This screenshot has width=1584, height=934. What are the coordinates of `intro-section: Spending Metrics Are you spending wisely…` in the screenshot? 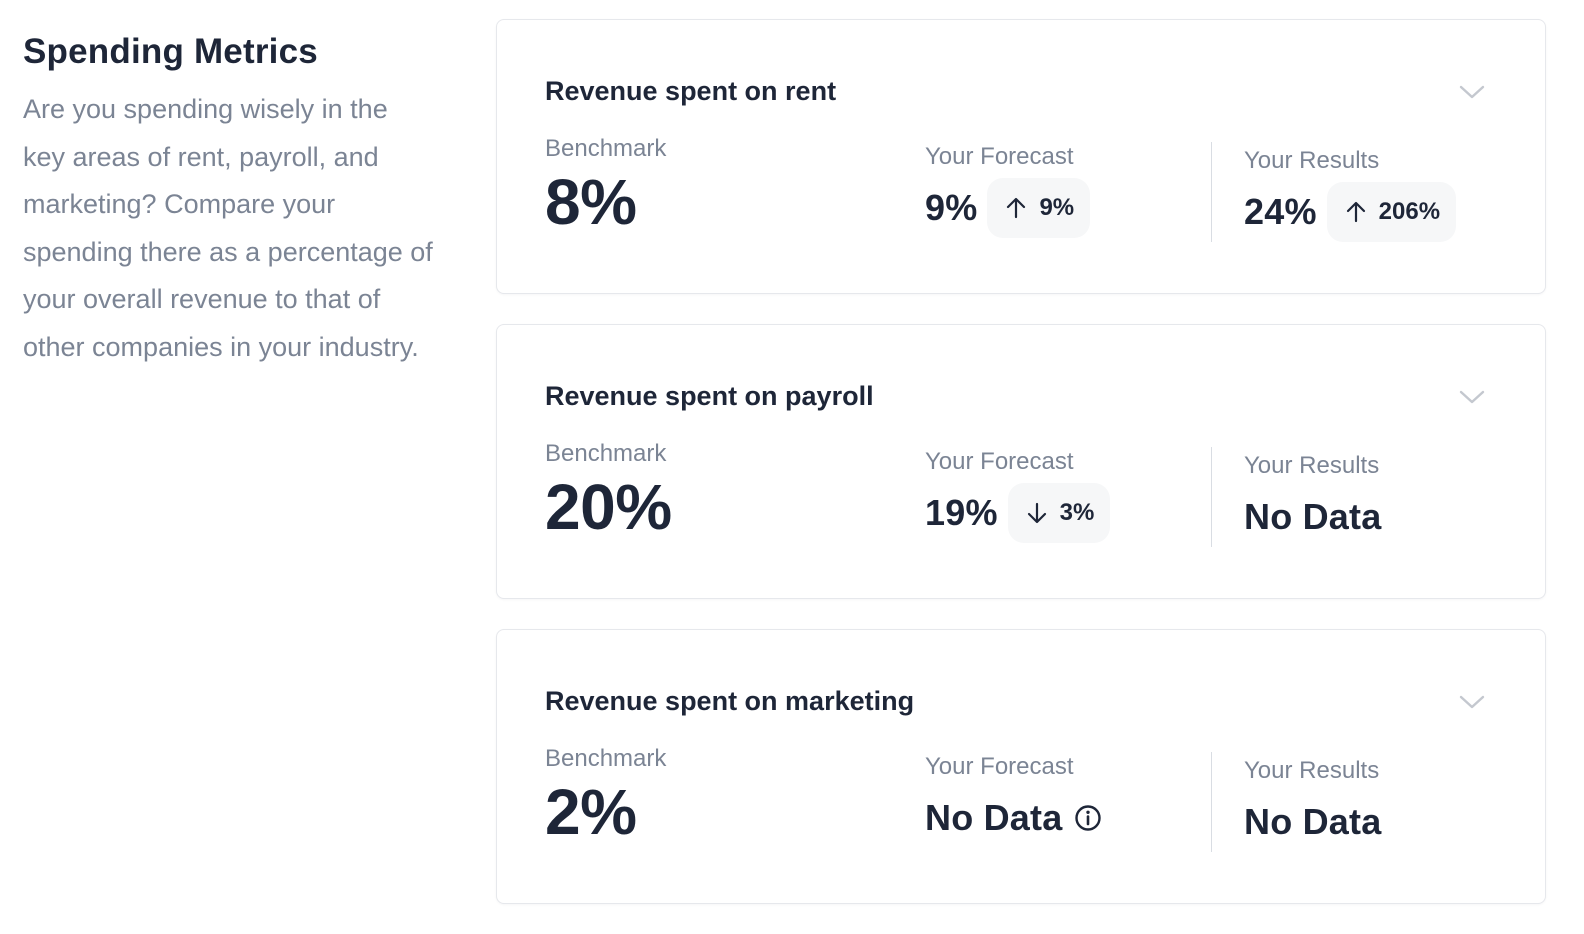 It's located at (228, 200).